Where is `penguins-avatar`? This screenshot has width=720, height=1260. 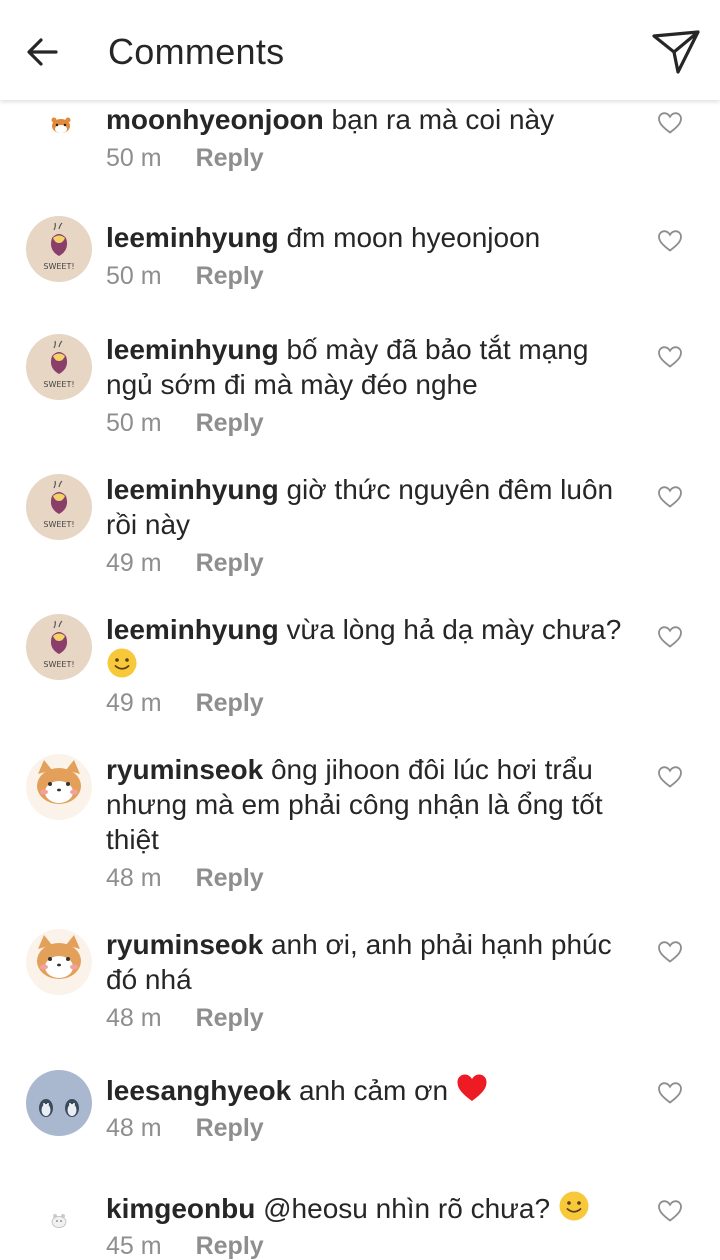 penguins-avatar is located at coordinates (59, 1103).